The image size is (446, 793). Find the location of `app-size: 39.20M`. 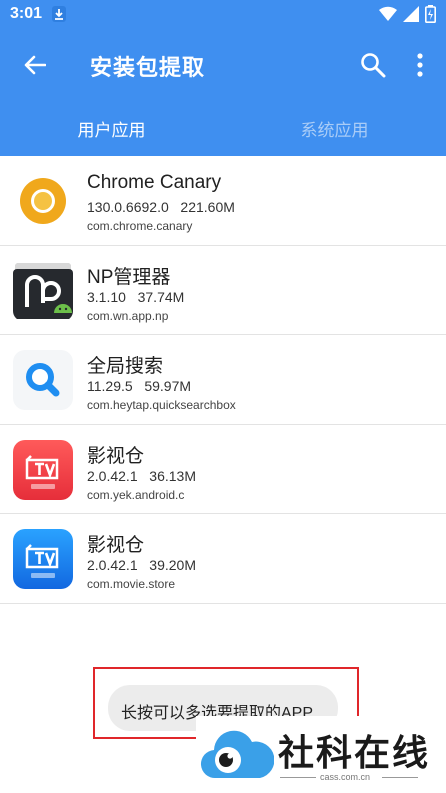

app-size: 39.20M is located at coordinates (172, 565).